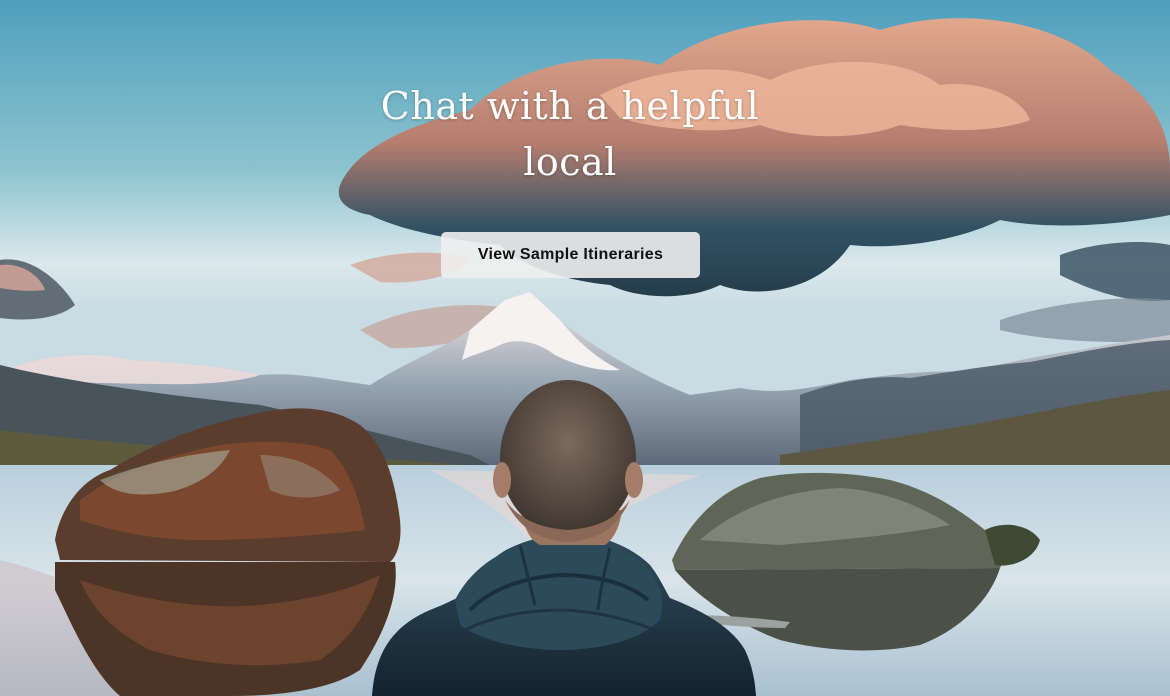 The width and height of the screenshot is (1170, 696). Describe the element at coordinates (570, 255) in the screenshot. I see `view-sample-itineraries-button: View Sample Itineraries` at that location.